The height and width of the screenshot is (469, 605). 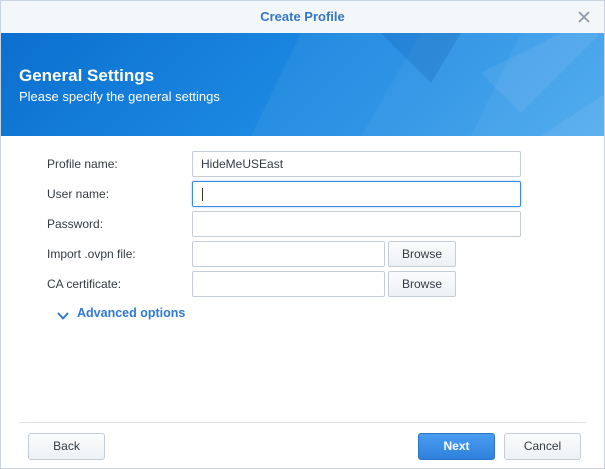 I want to click on password-input, so click(x=356, y=224).